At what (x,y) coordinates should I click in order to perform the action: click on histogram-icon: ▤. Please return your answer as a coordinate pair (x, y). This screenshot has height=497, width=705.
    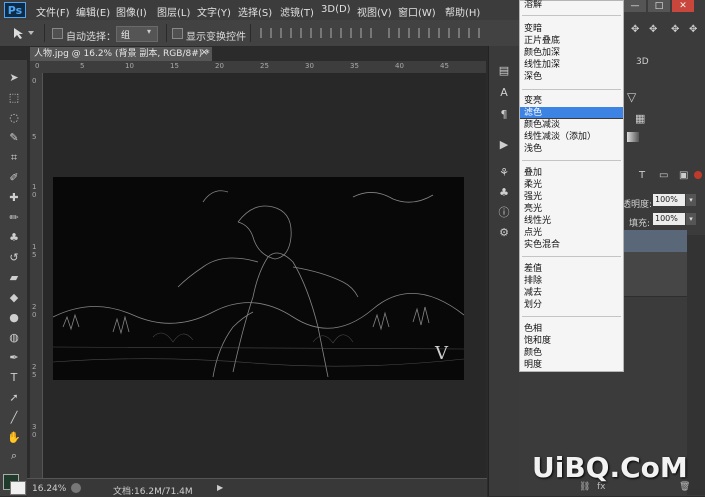
    Looking at the image, I should click on (504, 71).